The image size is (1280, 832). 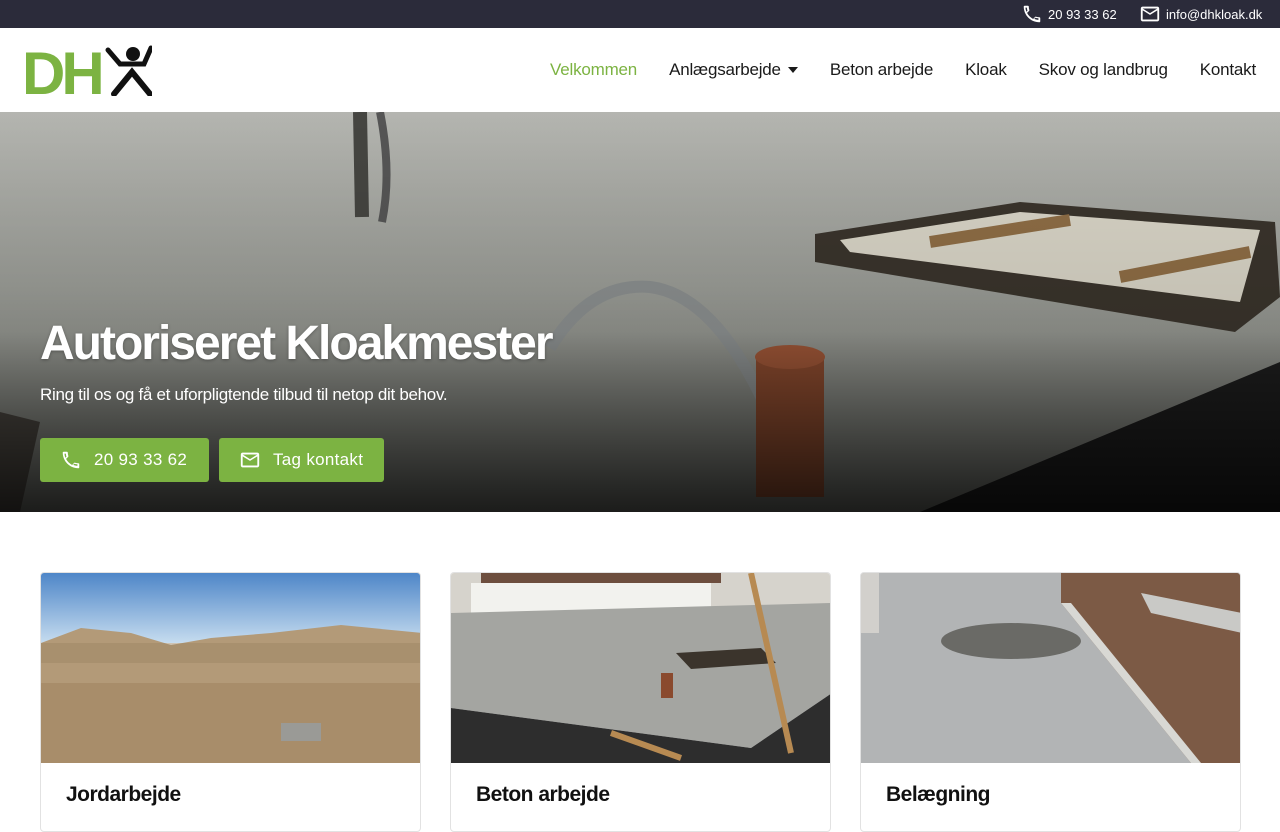 What do you see at coordinates (297, 343) in the screenshot?
I see `hero-title: Autoriseret Kloakmester` at bounding box center [297, 343].